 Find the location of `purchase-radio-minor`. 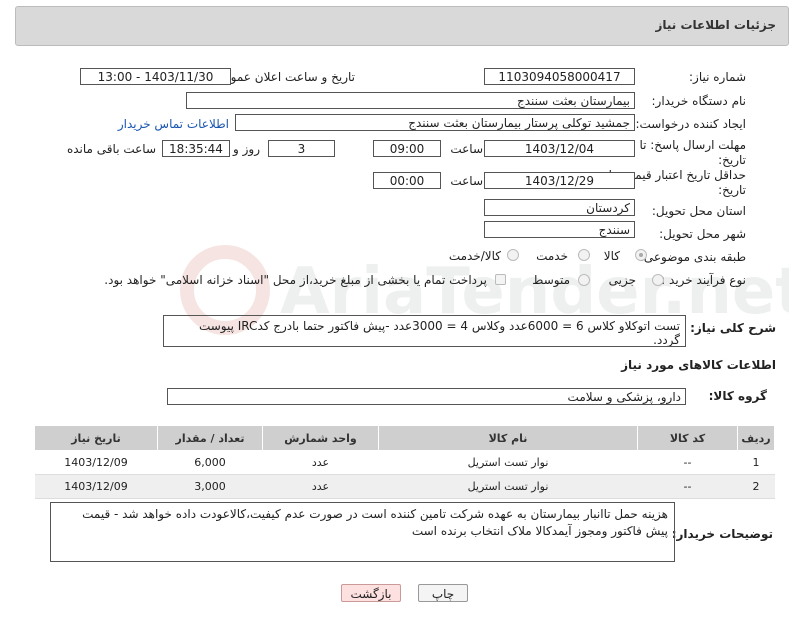

purchase-radio-minor is located at coordinates (658, 280).